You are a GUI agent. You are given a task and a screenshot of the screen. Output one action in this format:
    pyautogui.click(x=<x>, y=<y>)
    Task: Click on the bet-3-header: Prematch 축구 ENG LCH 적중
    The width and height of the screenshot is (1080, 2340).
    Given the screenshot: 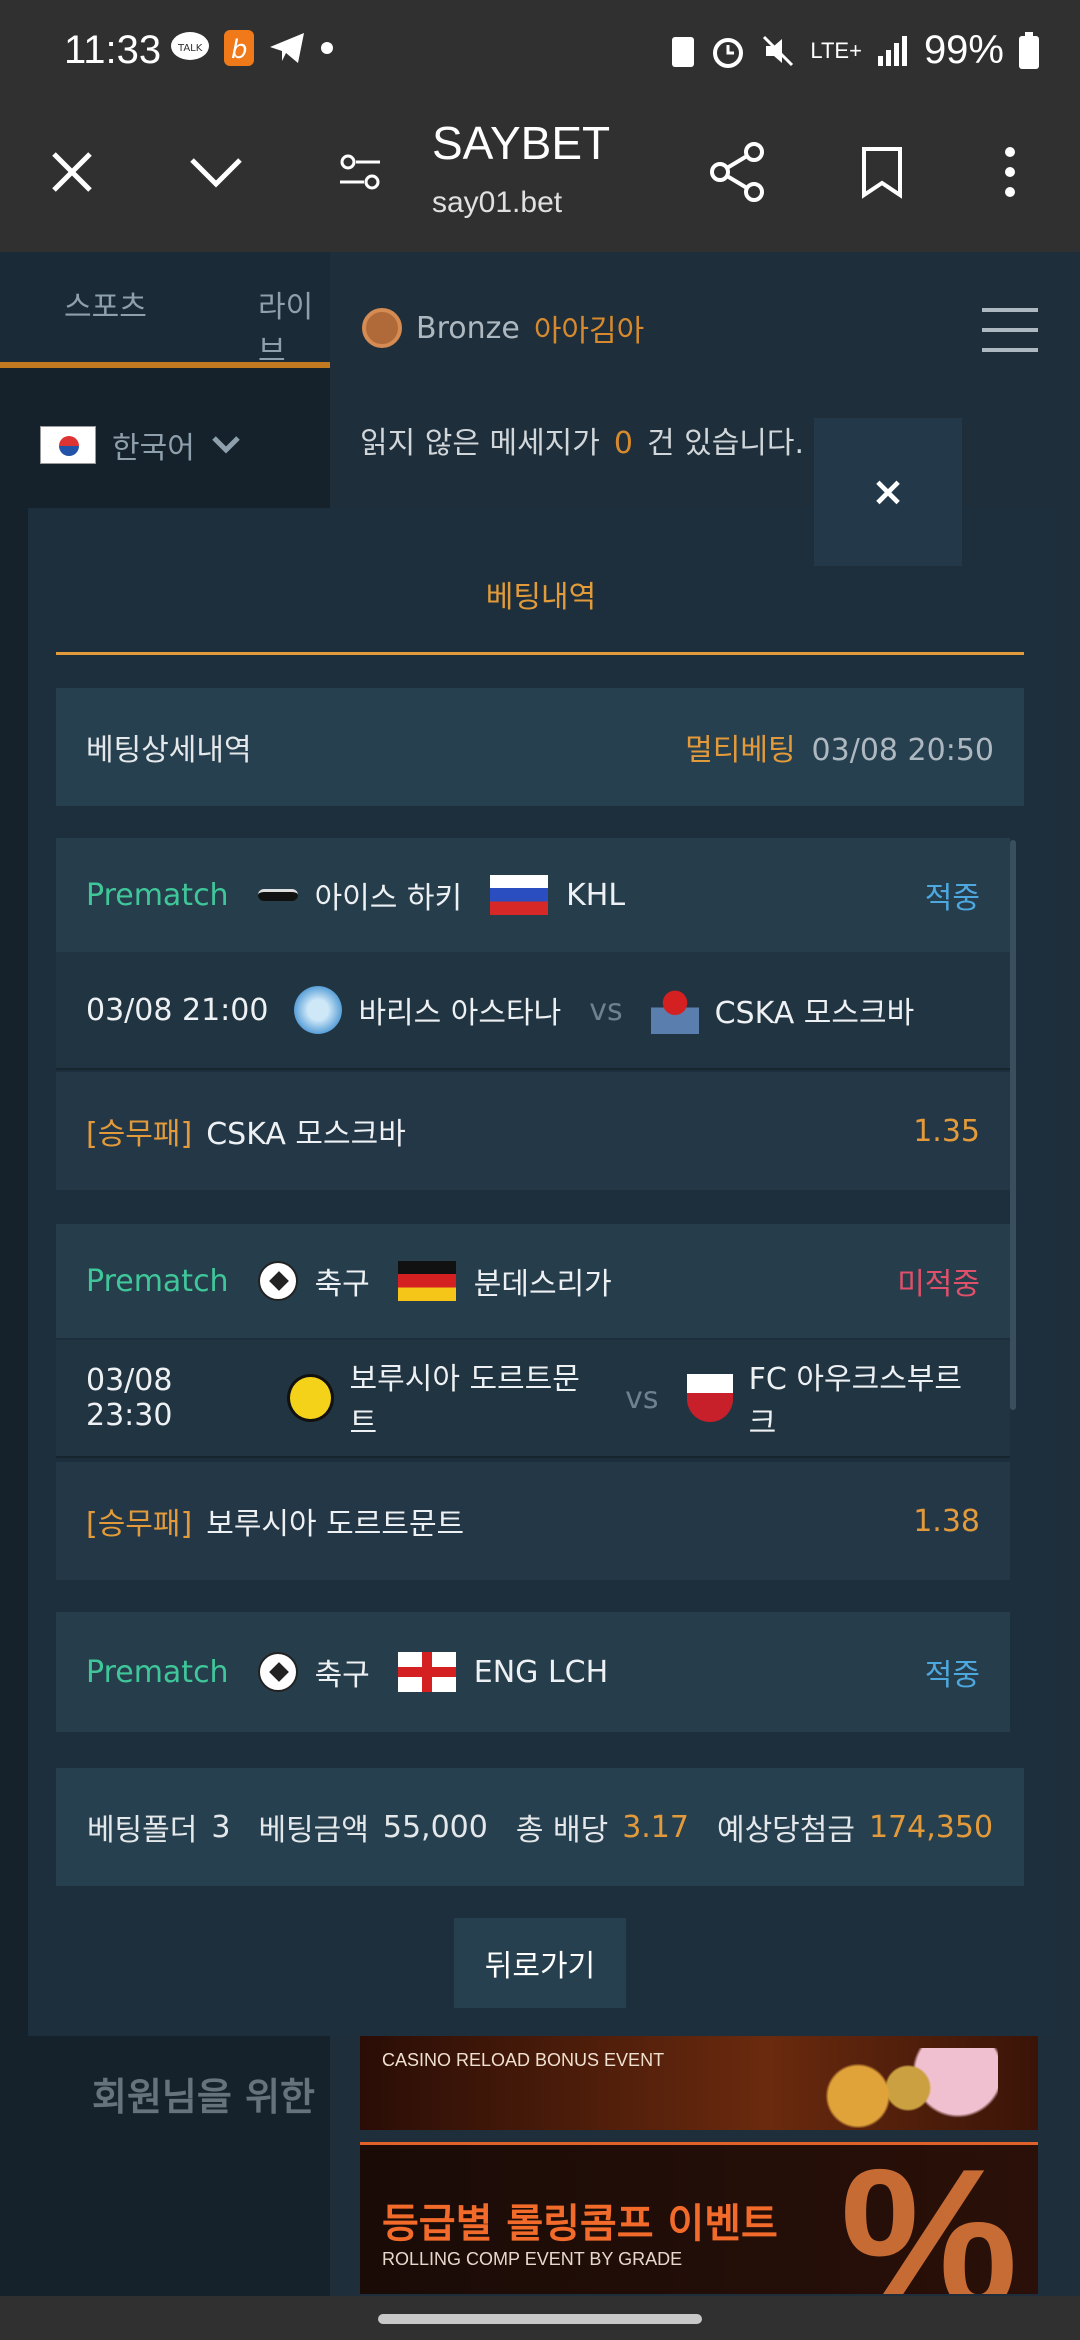 What is the action you would take?
    pyautogui.click(x=533, y=1672)
    